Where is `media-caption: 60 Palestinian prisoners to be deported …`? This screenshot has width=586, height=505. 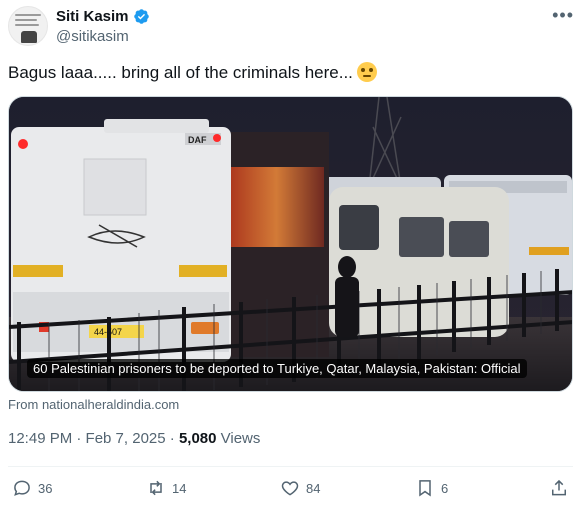 media-caption: 60 Palestinian prisoners to be deported … is located at coordinates (277, 368).